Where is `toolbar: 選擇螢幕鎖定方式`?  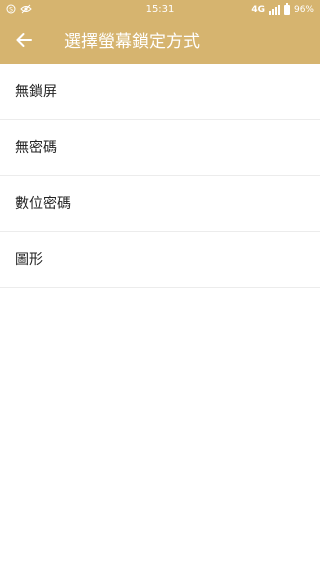 toolbar: 選擇螢幕鎖定方式 is located at coordinates (160, 42).